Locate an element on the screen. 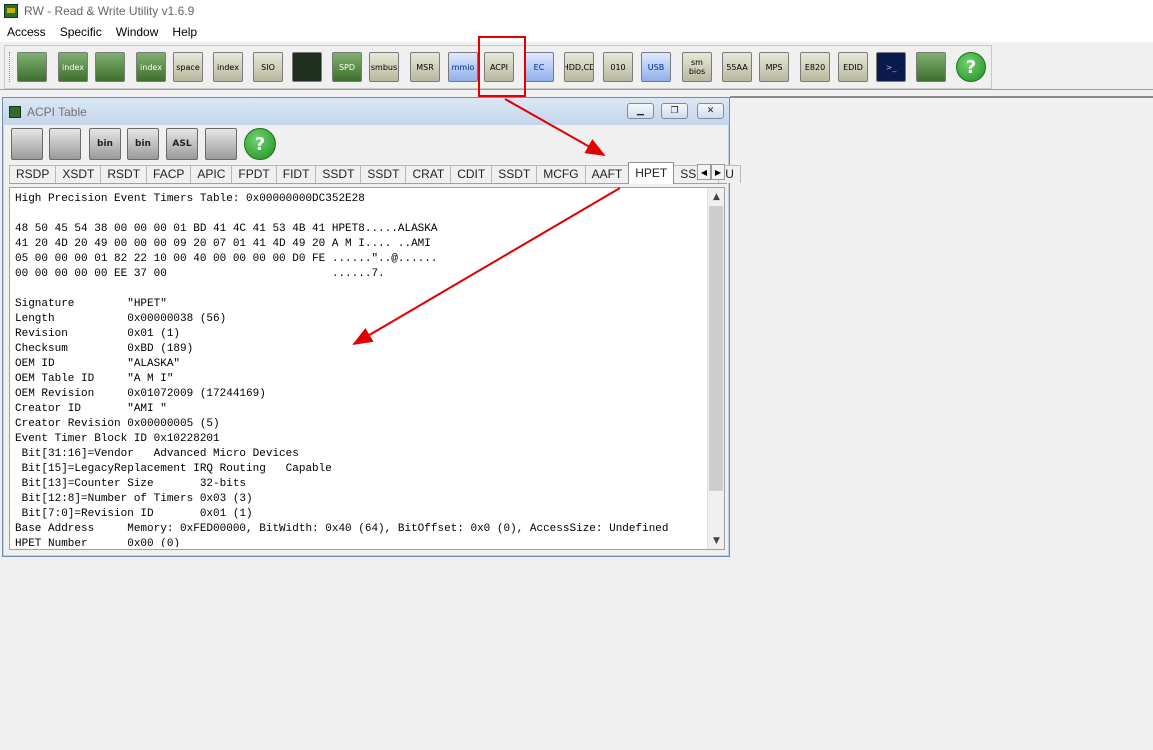 The width and height of the screenshot is (1153, 750). edid-button: EDID is located at coordinates (853, 67).